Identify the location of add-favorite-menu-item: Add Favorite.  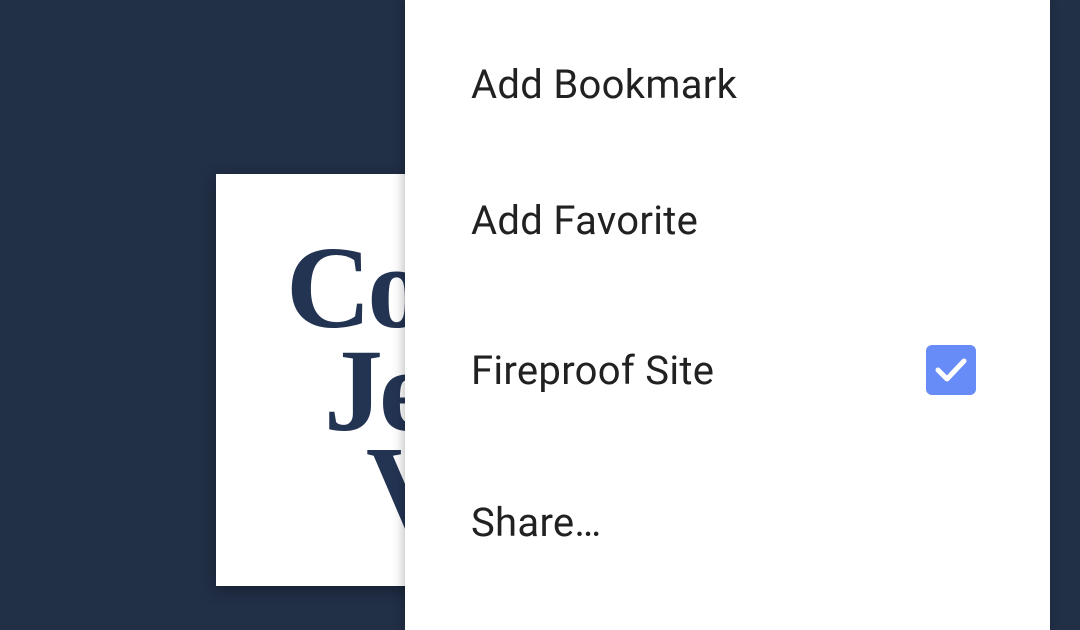
(727, 220).